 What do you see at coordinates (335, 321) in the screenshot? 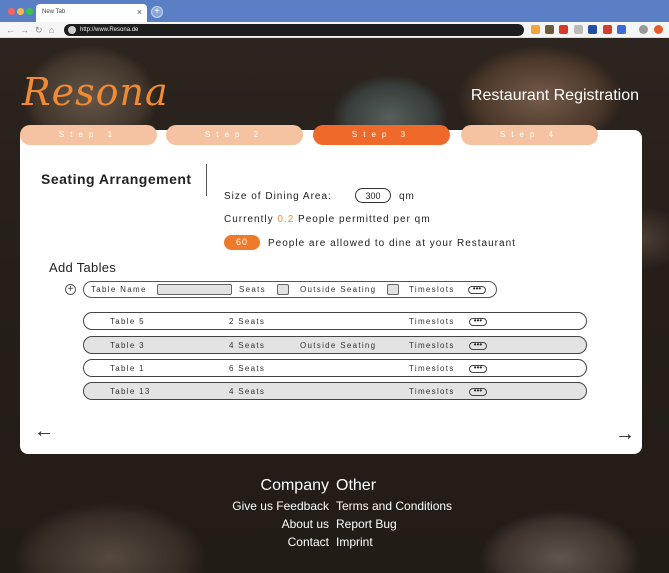
I see `table-row: Table 5 2 Seats Timeslots •••` at bounding box center [335, 321].